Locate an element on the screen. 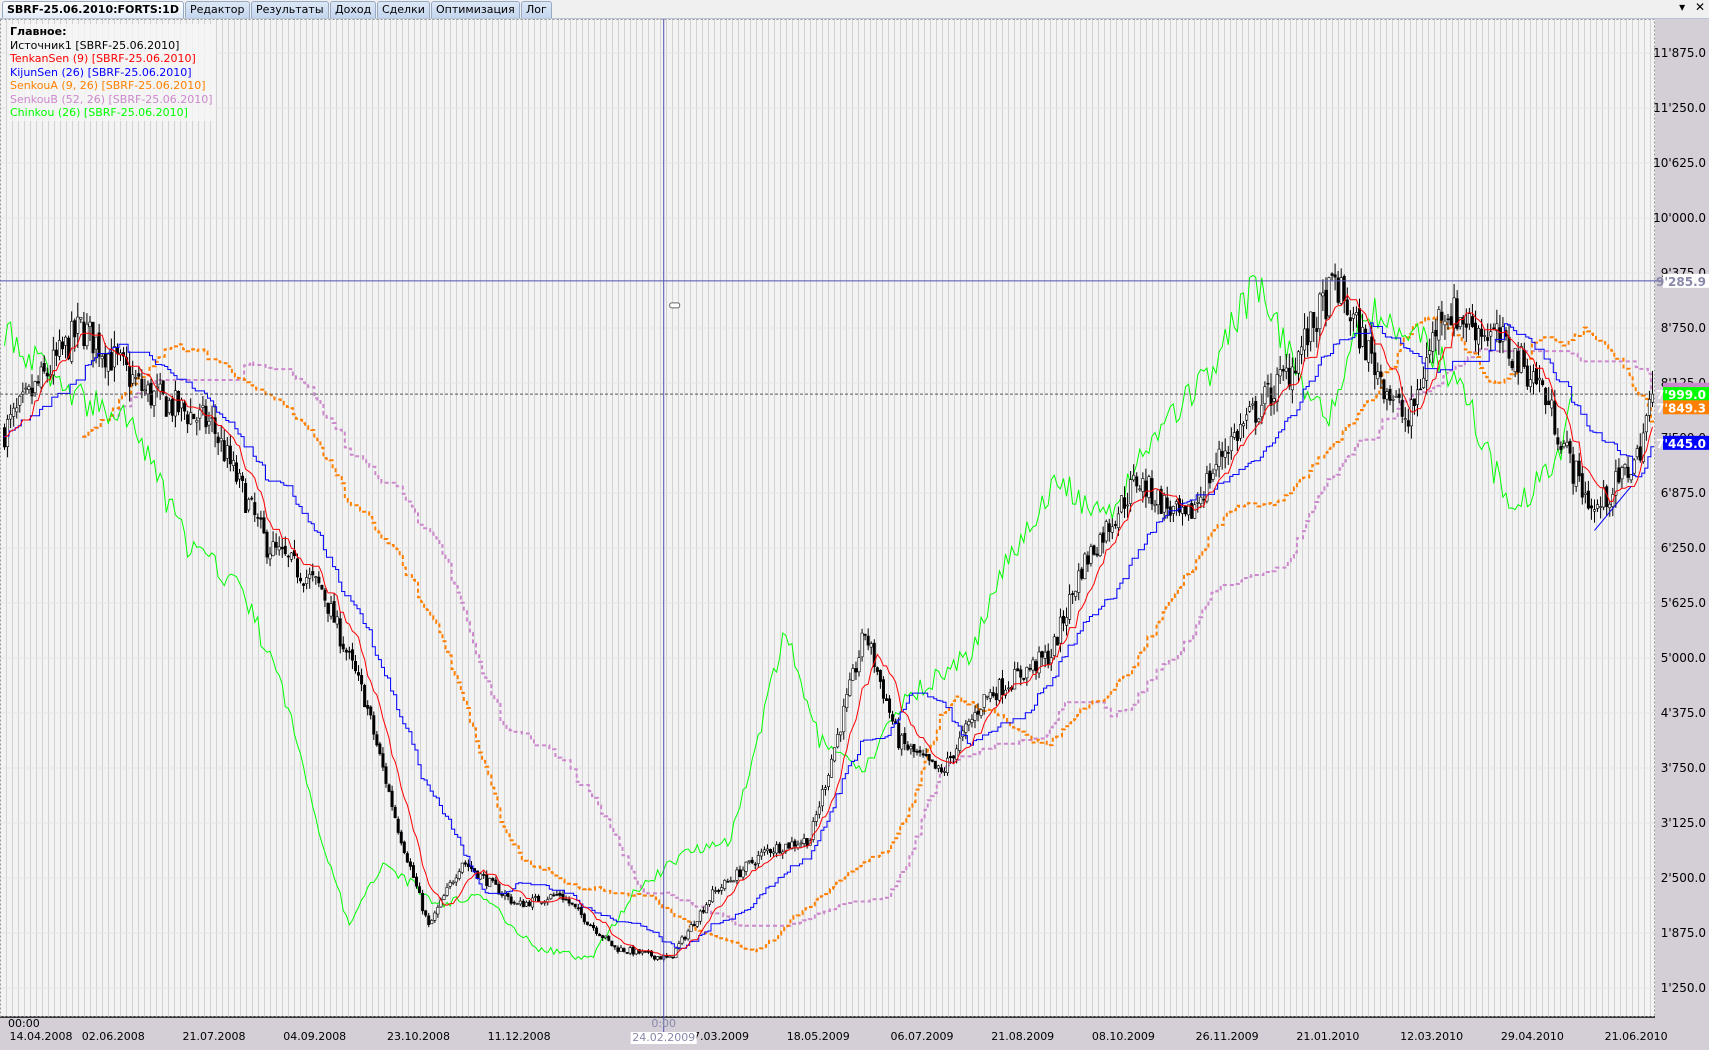  tab-0: SBRF-25.06.2010:FORTS:1D is located at coordinates (93, 9).